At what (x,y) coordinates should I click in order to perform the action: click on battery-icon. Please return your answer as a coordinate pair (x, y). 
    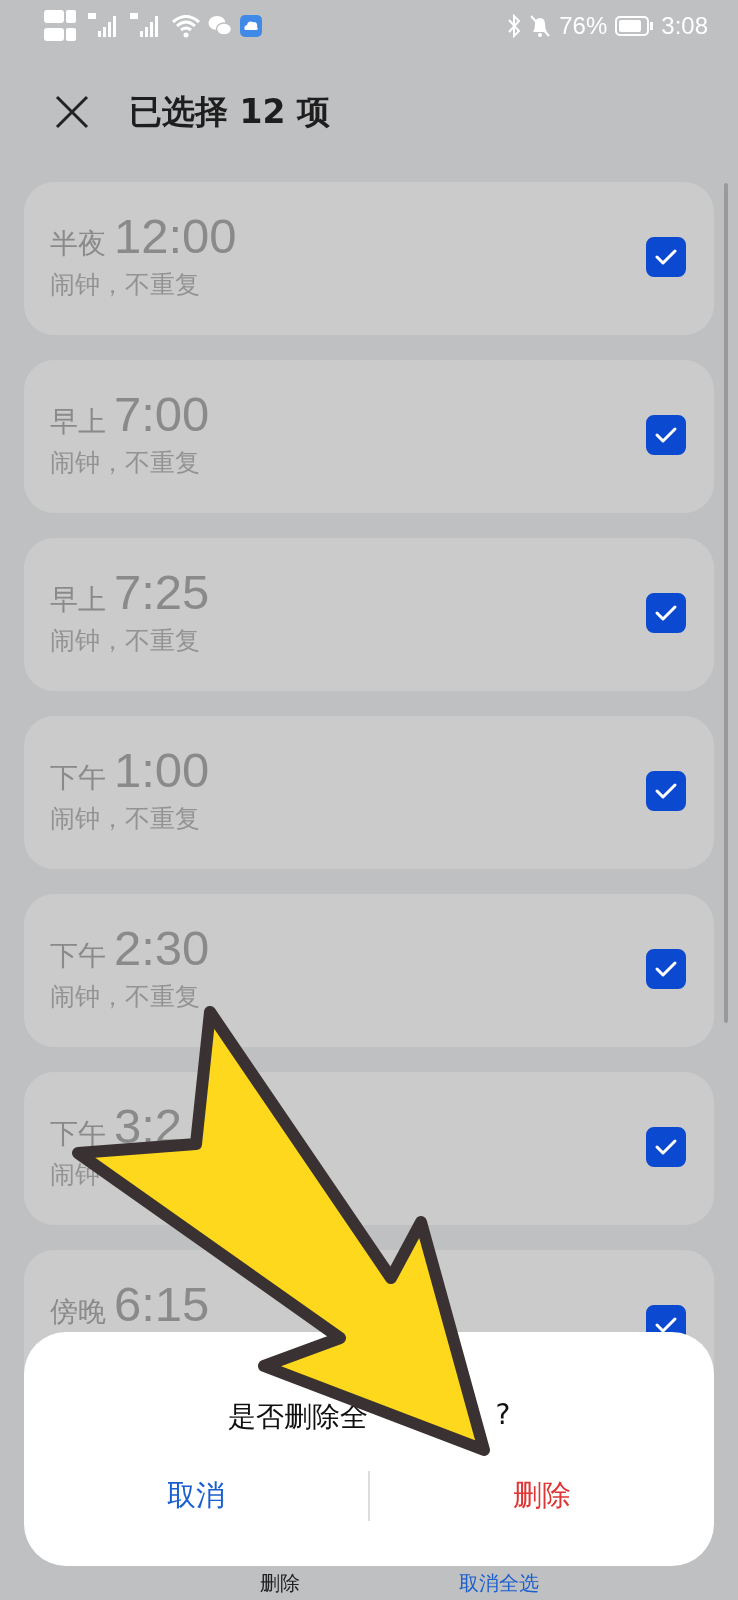
    Looking at the image, I should click on (634, 26).